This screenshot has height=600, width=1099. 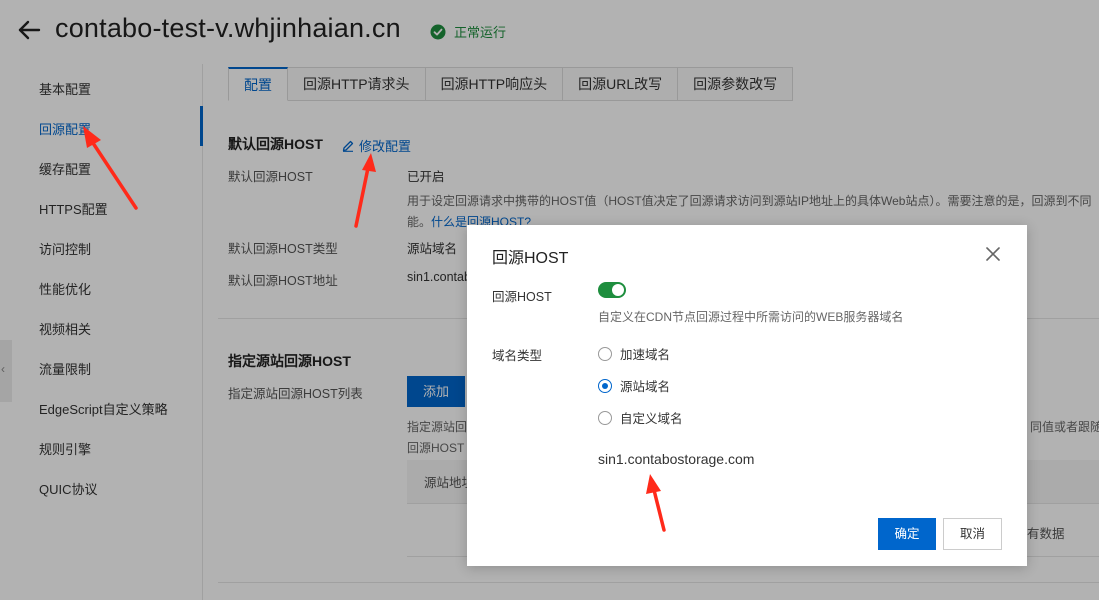 What do you see at coordinates (605, 385) in the screenshot?
I see `radio-button-checked` at bounding box center [605, 385].